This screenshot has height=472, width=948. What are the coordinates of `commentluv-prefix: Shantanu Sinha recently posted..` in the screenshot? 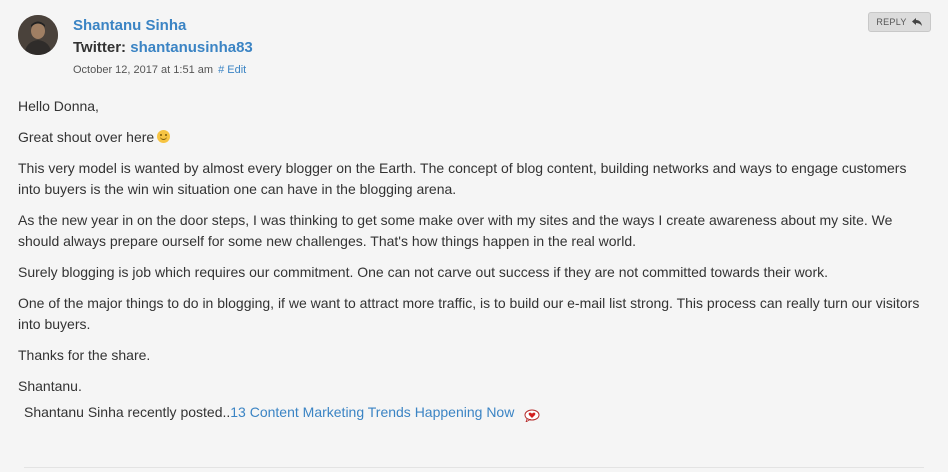 It's located at (127, 412).